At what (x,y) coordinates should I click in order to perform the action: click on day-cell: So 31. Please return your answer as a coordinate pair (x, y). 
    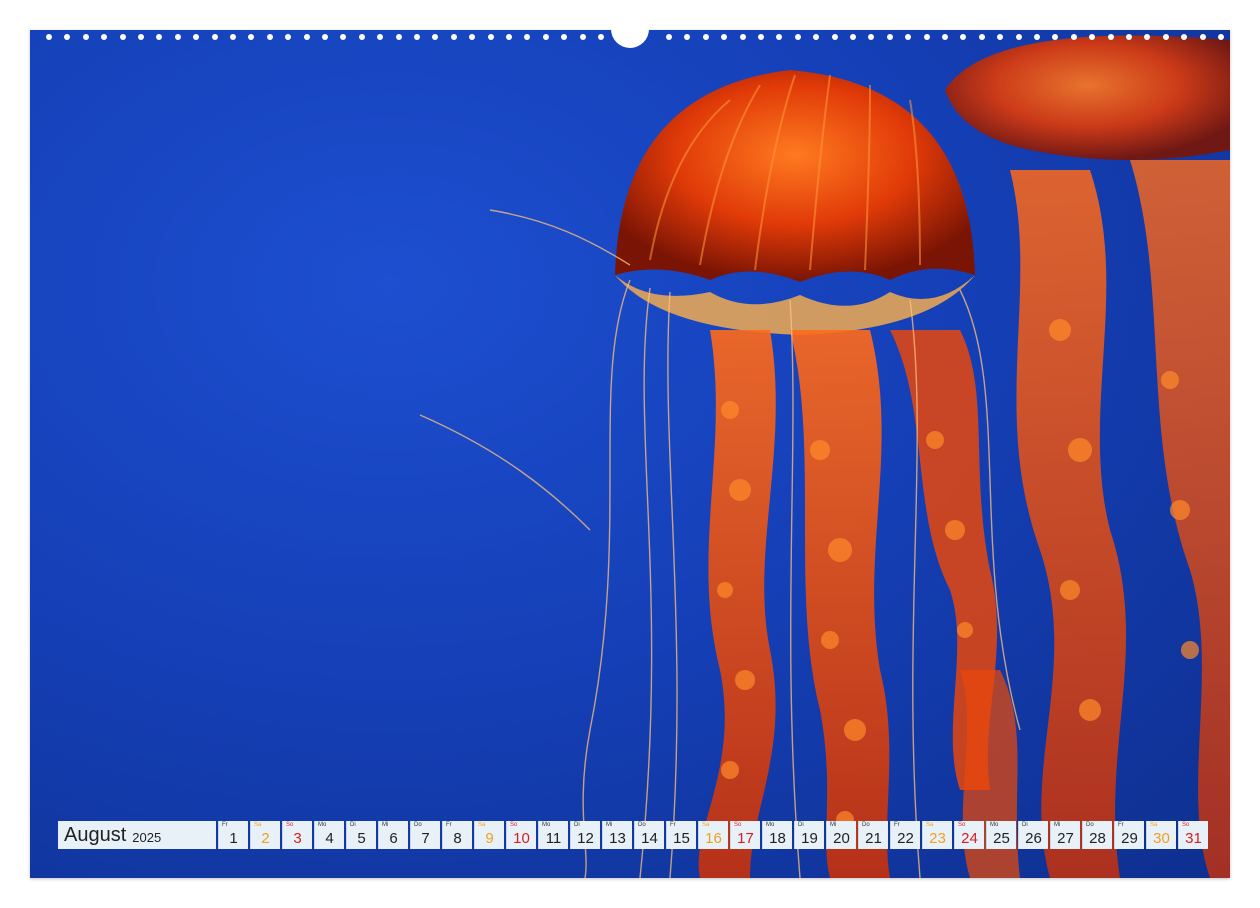
    Looking at the image, I should click on (1193, 835).